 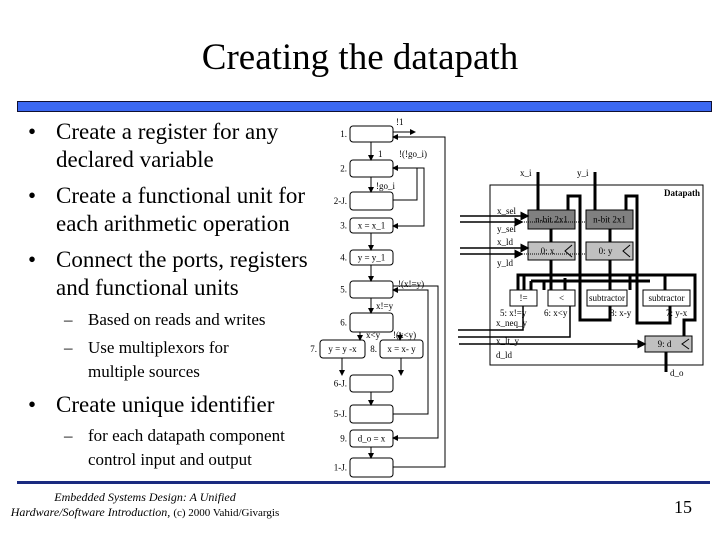 What do you see at coordinates (561, 298) in the screenshot?
I see `comparator-lt-label: <` at bounding box center [561, 298].